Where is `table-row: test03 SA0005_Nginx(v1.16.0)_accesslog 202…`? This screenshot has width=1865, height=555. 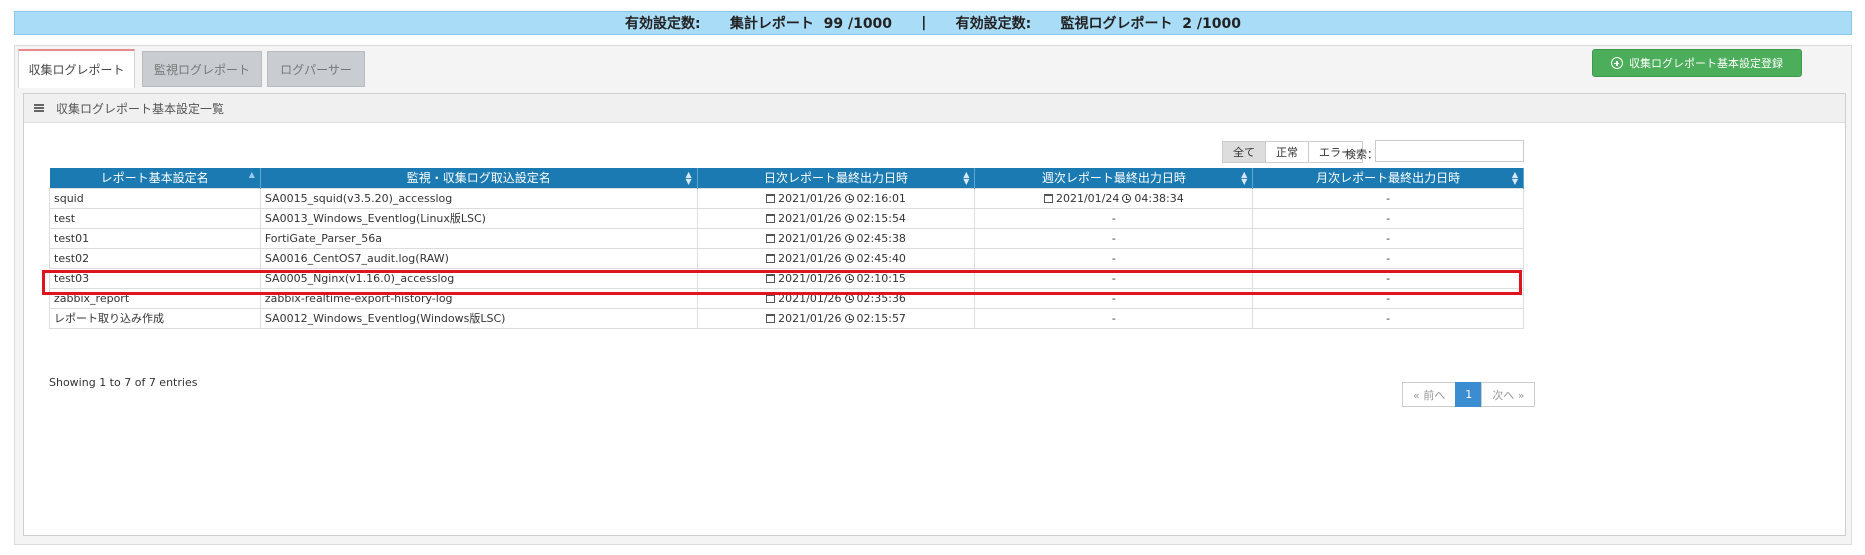
table-row: test03 SA0005_Nginx(v1.16.0)_accesslog 202… is located at coordinates (786, 278).